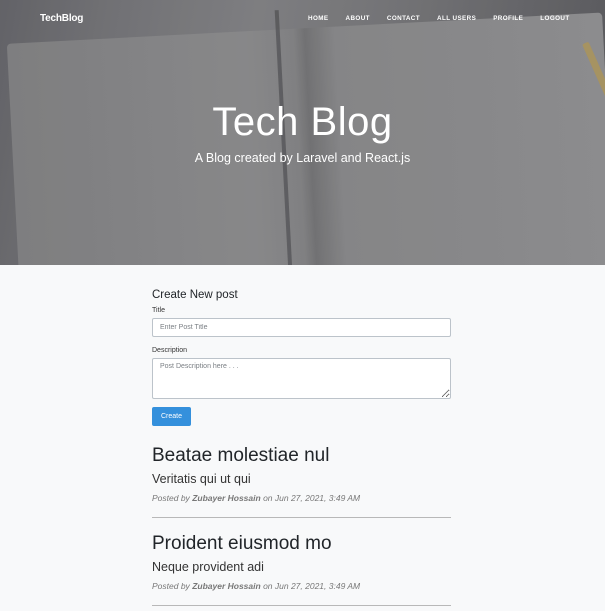  What do you see at coordinates (158, 310) in the screenshot?
I see `title-label: Title` at bounding box center [158, 310].